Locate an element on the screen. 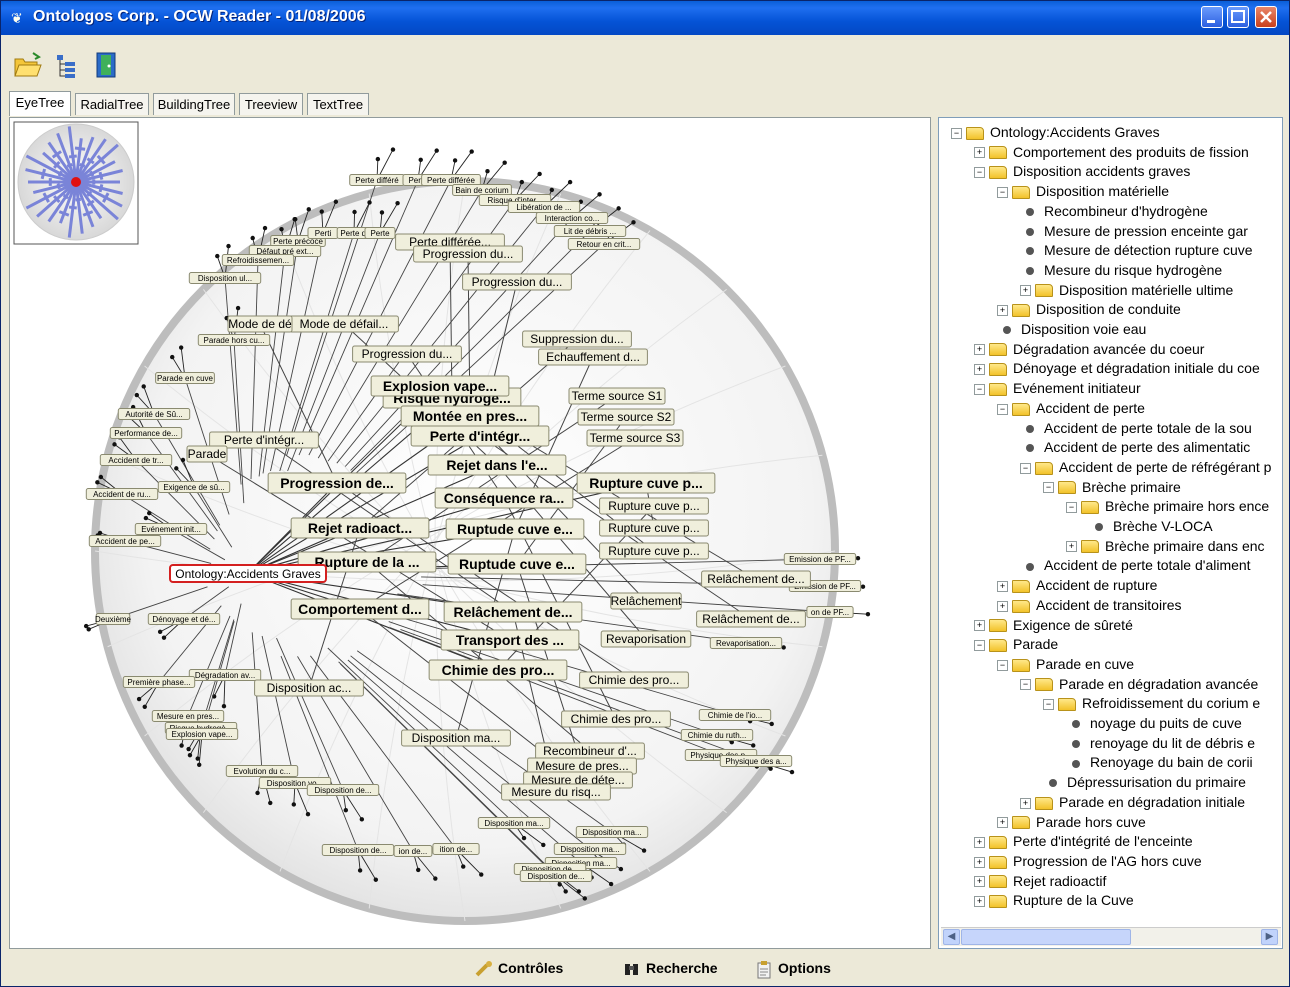 This screenshot has height=987, width=1290. tree-view-icon is located at coordinates (67, 65).